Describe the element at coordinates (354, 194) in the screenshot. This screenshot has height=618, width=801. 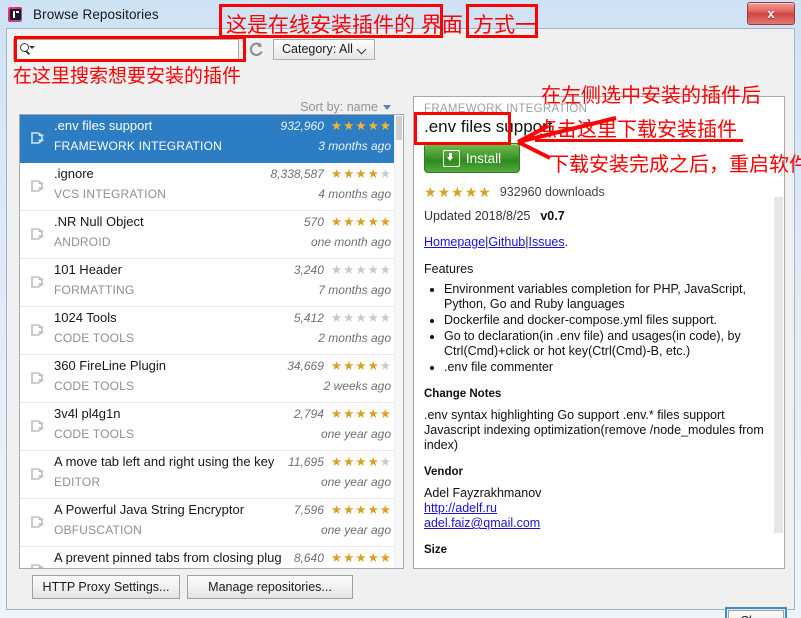
I see `plugin-age: 4 months ago` at that location.